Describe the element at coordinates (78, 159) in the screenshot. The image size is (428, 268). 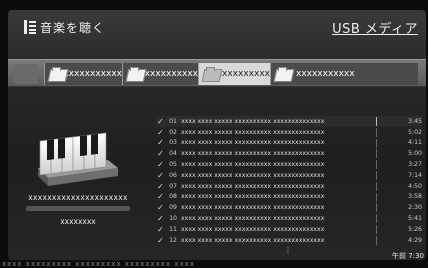
I see `piano-keyboard-icon` at that location.